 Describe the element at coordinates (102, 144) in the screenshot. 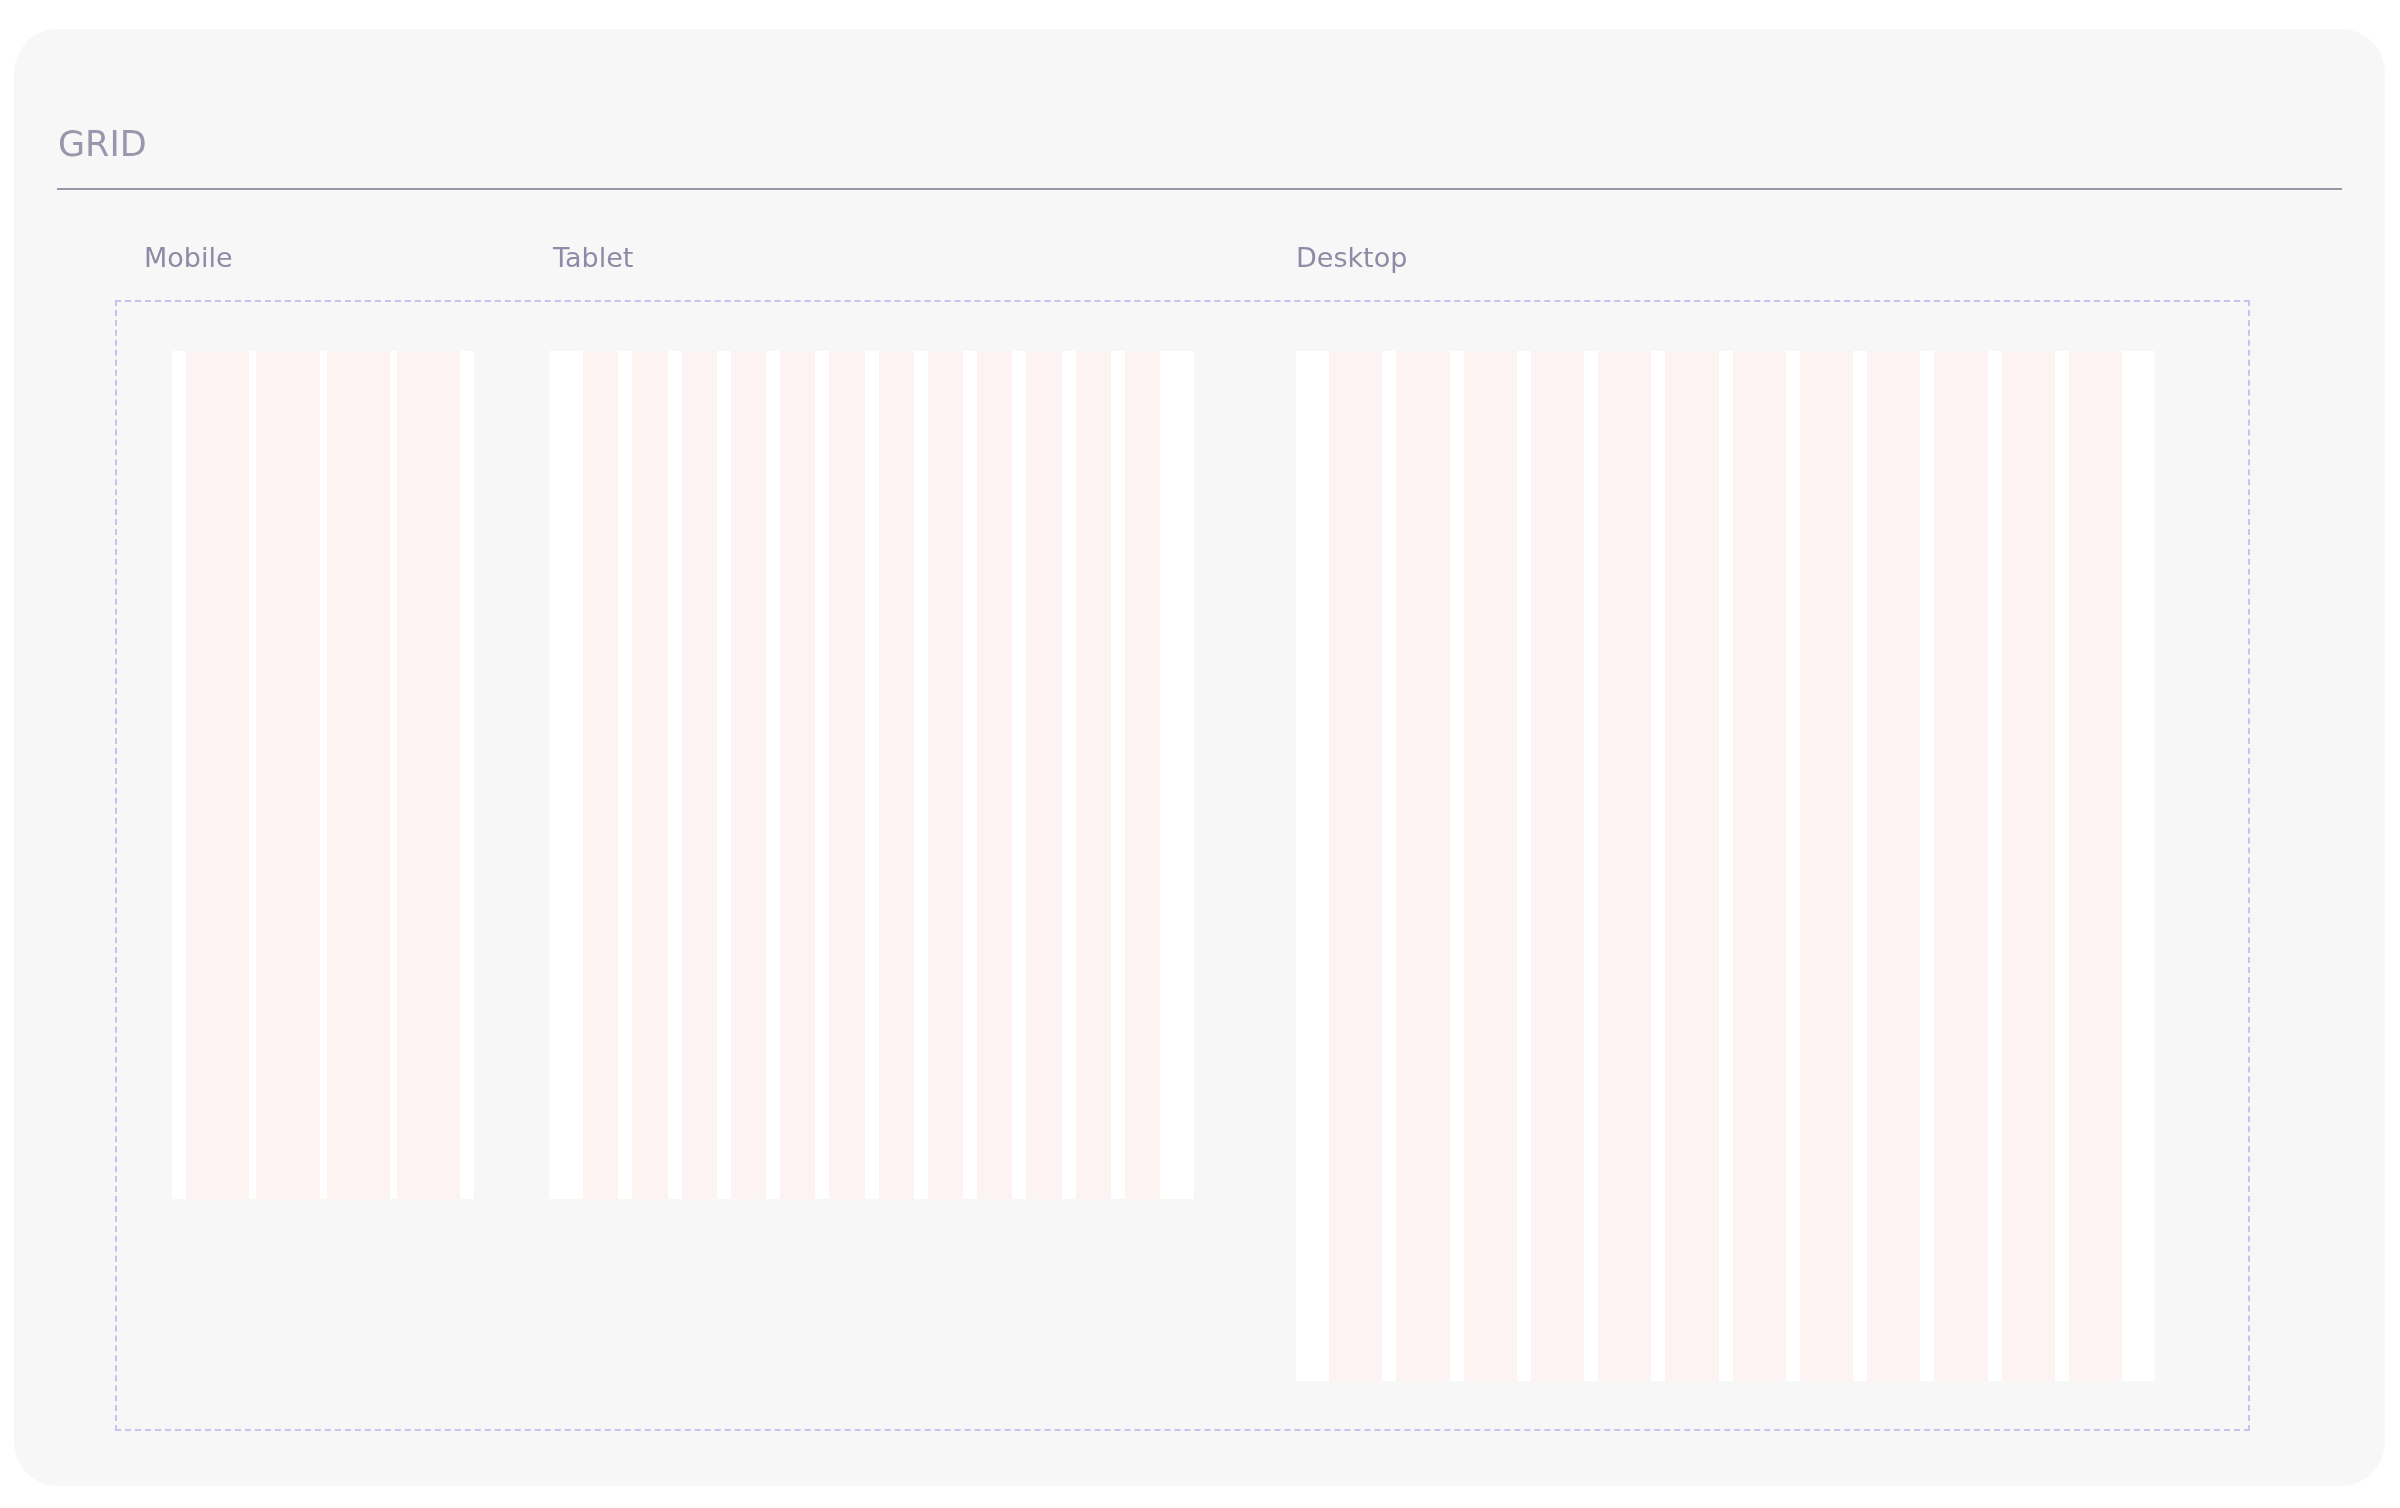

I see `section-title: GRID` at that location.